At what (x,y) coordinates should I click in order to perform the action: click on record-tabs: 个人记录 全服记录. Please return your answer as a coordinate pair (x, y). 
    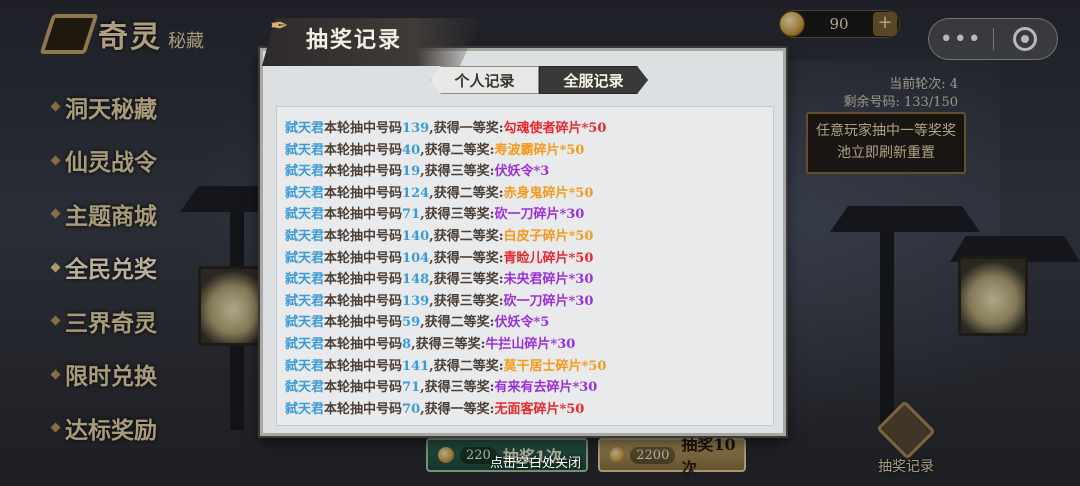
    Looking at the image, I should click on (539, 80).